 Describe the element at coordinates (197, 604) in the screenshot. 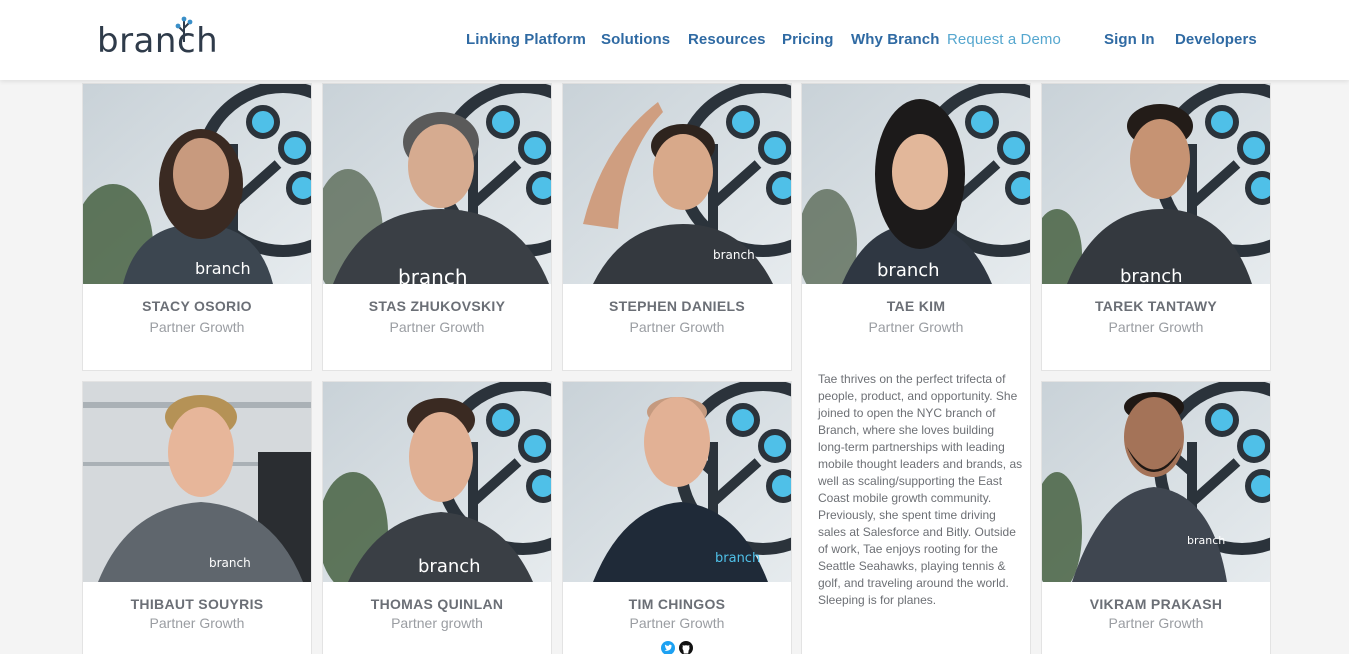

I see `member-name: THIBAUT SOUYRIS` at that location.